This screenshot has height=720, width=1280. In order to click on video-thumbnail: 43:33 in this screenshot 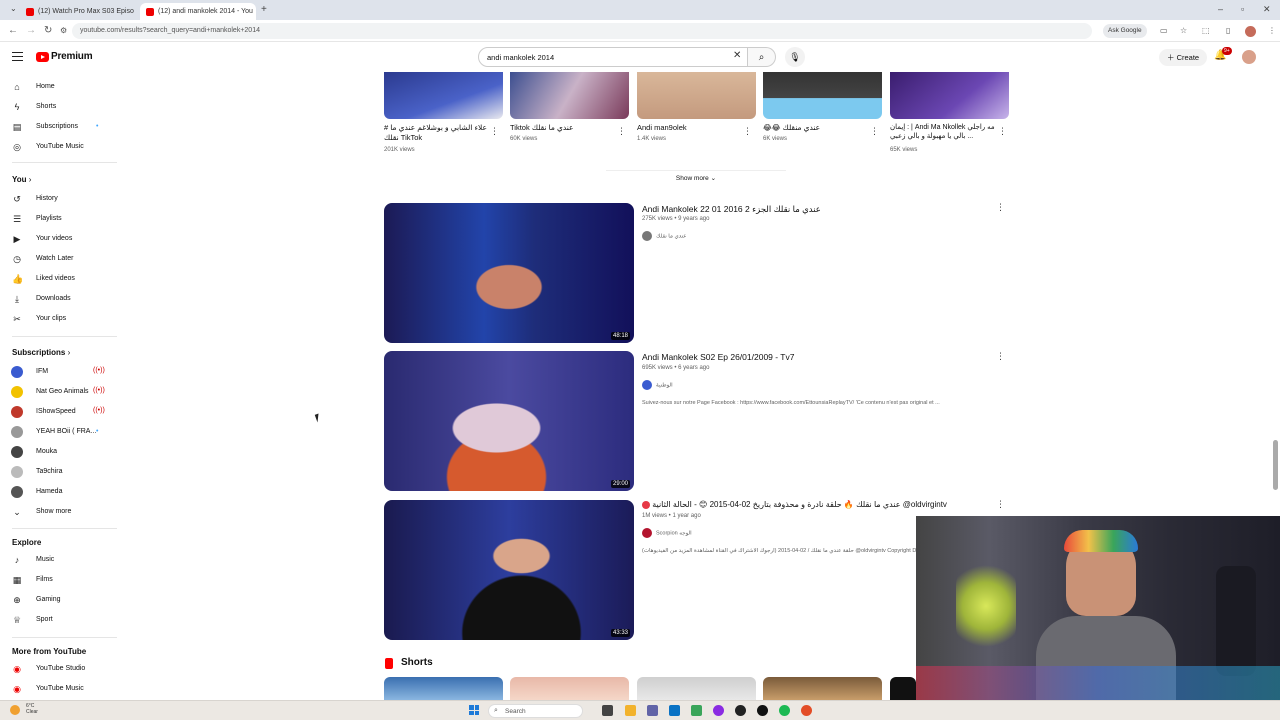, I will do `click(509, 570)`.